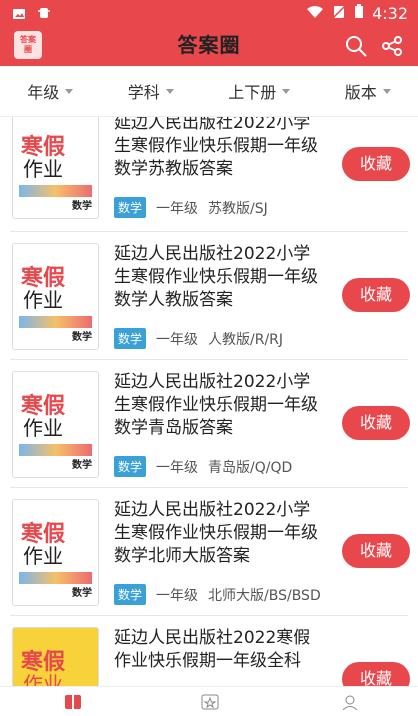  I want to click on item-title: 延边人民出版社2022小学生寒假作业快乐假期一年级数学北师大版答案, so click(216, 533).